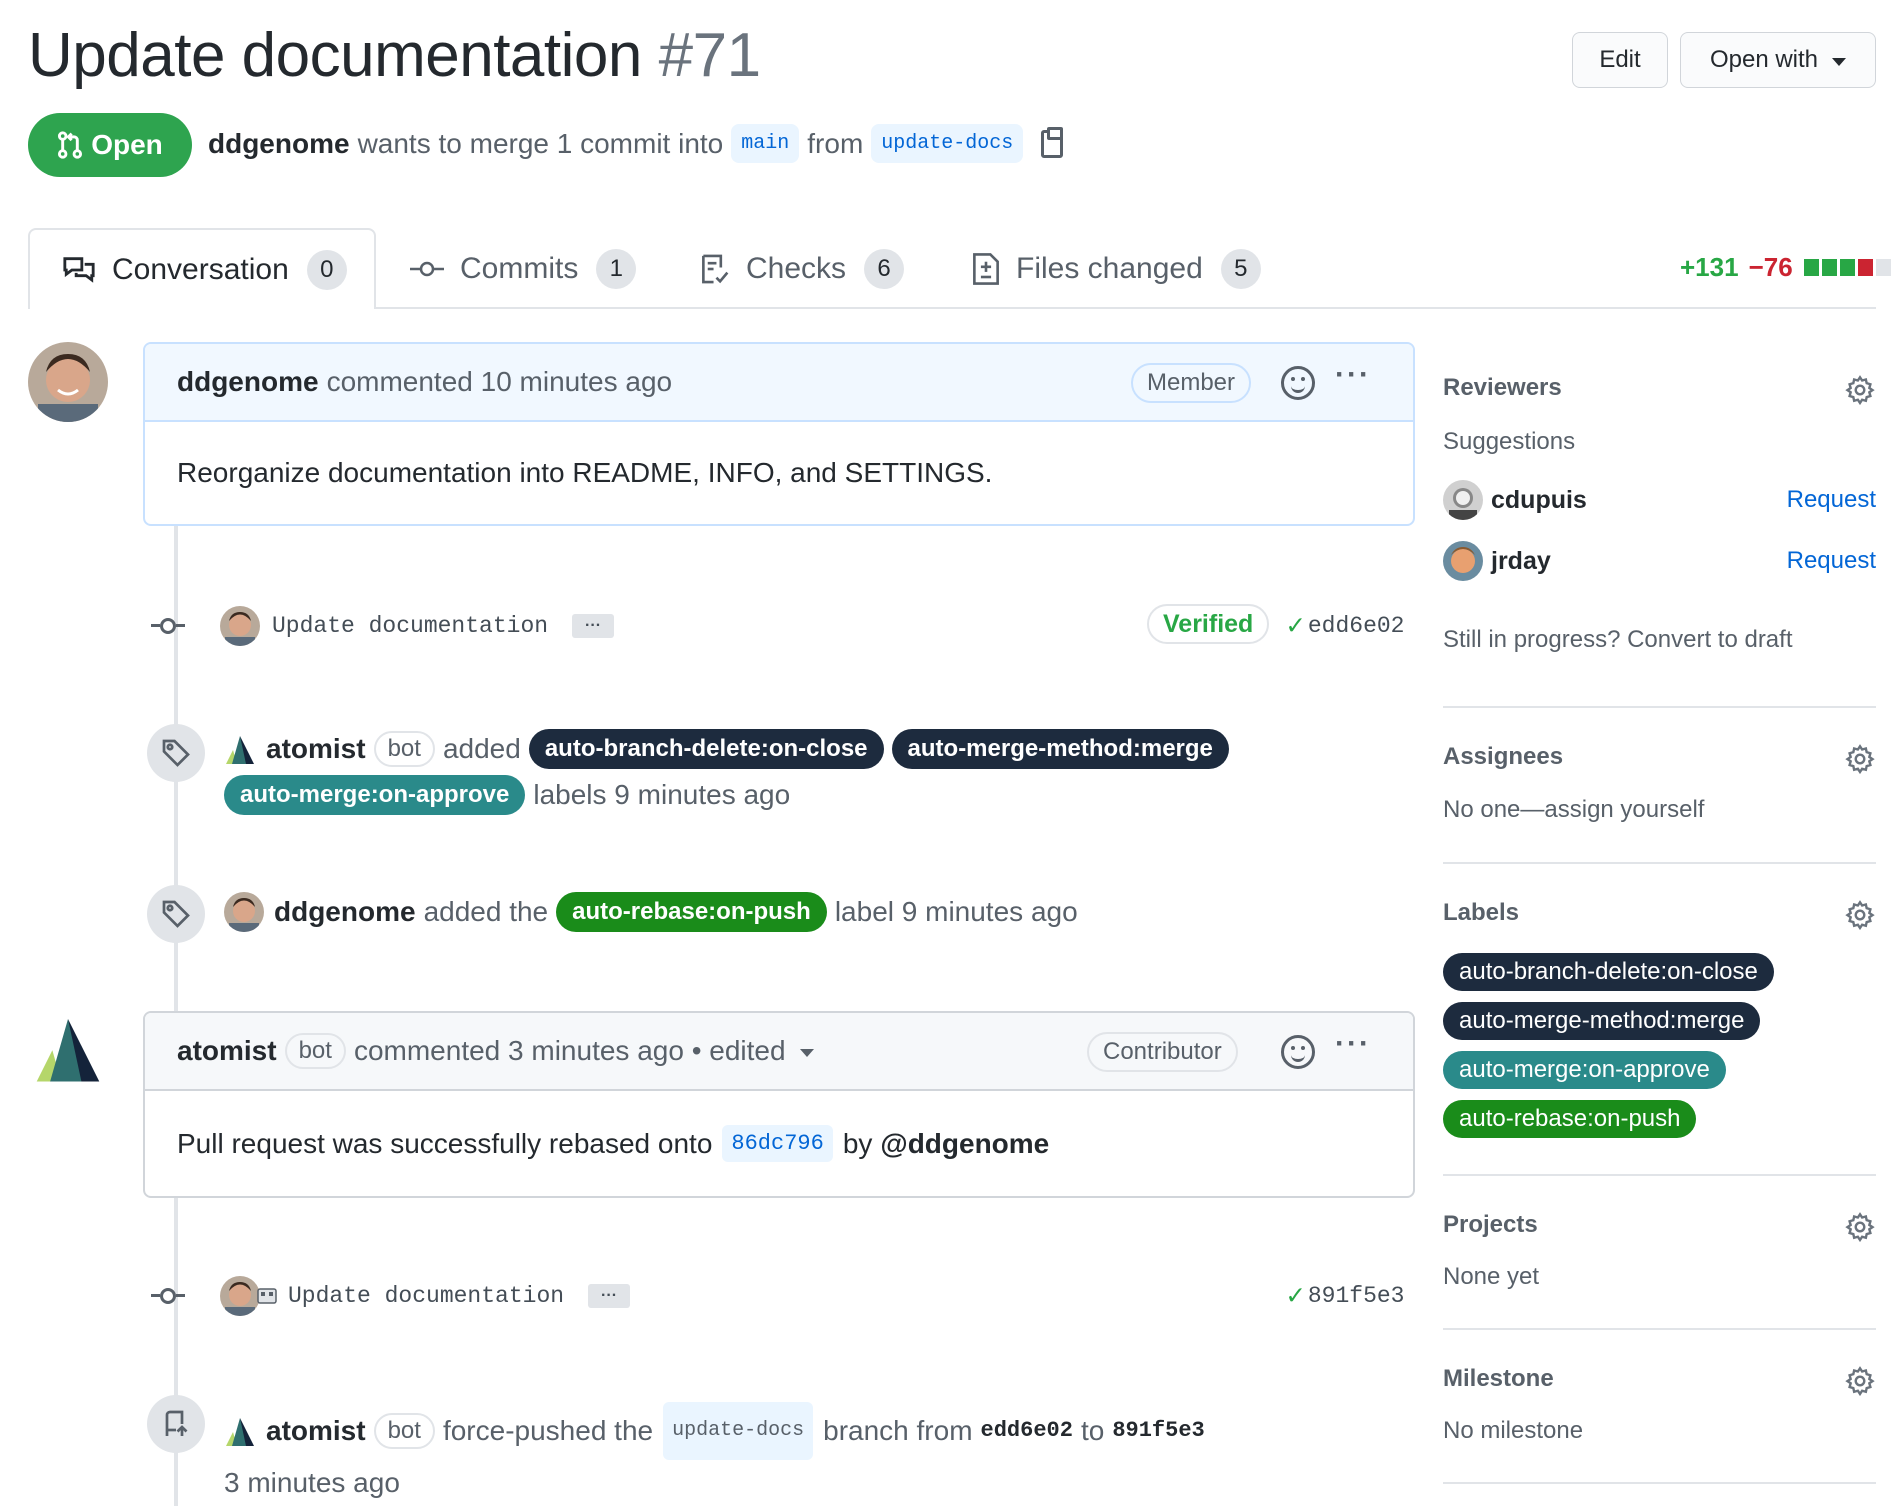 The width and height of the screenshot is (1904, 1506). I want to click on sidebar-label: auto-merge-method:merge, so click(1602, 1021).